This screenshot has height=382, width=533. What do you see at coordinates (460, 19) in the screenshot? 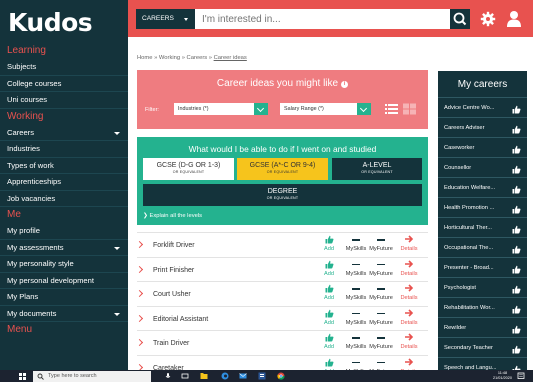
I see `search-button` at bounding box center [460, 19].